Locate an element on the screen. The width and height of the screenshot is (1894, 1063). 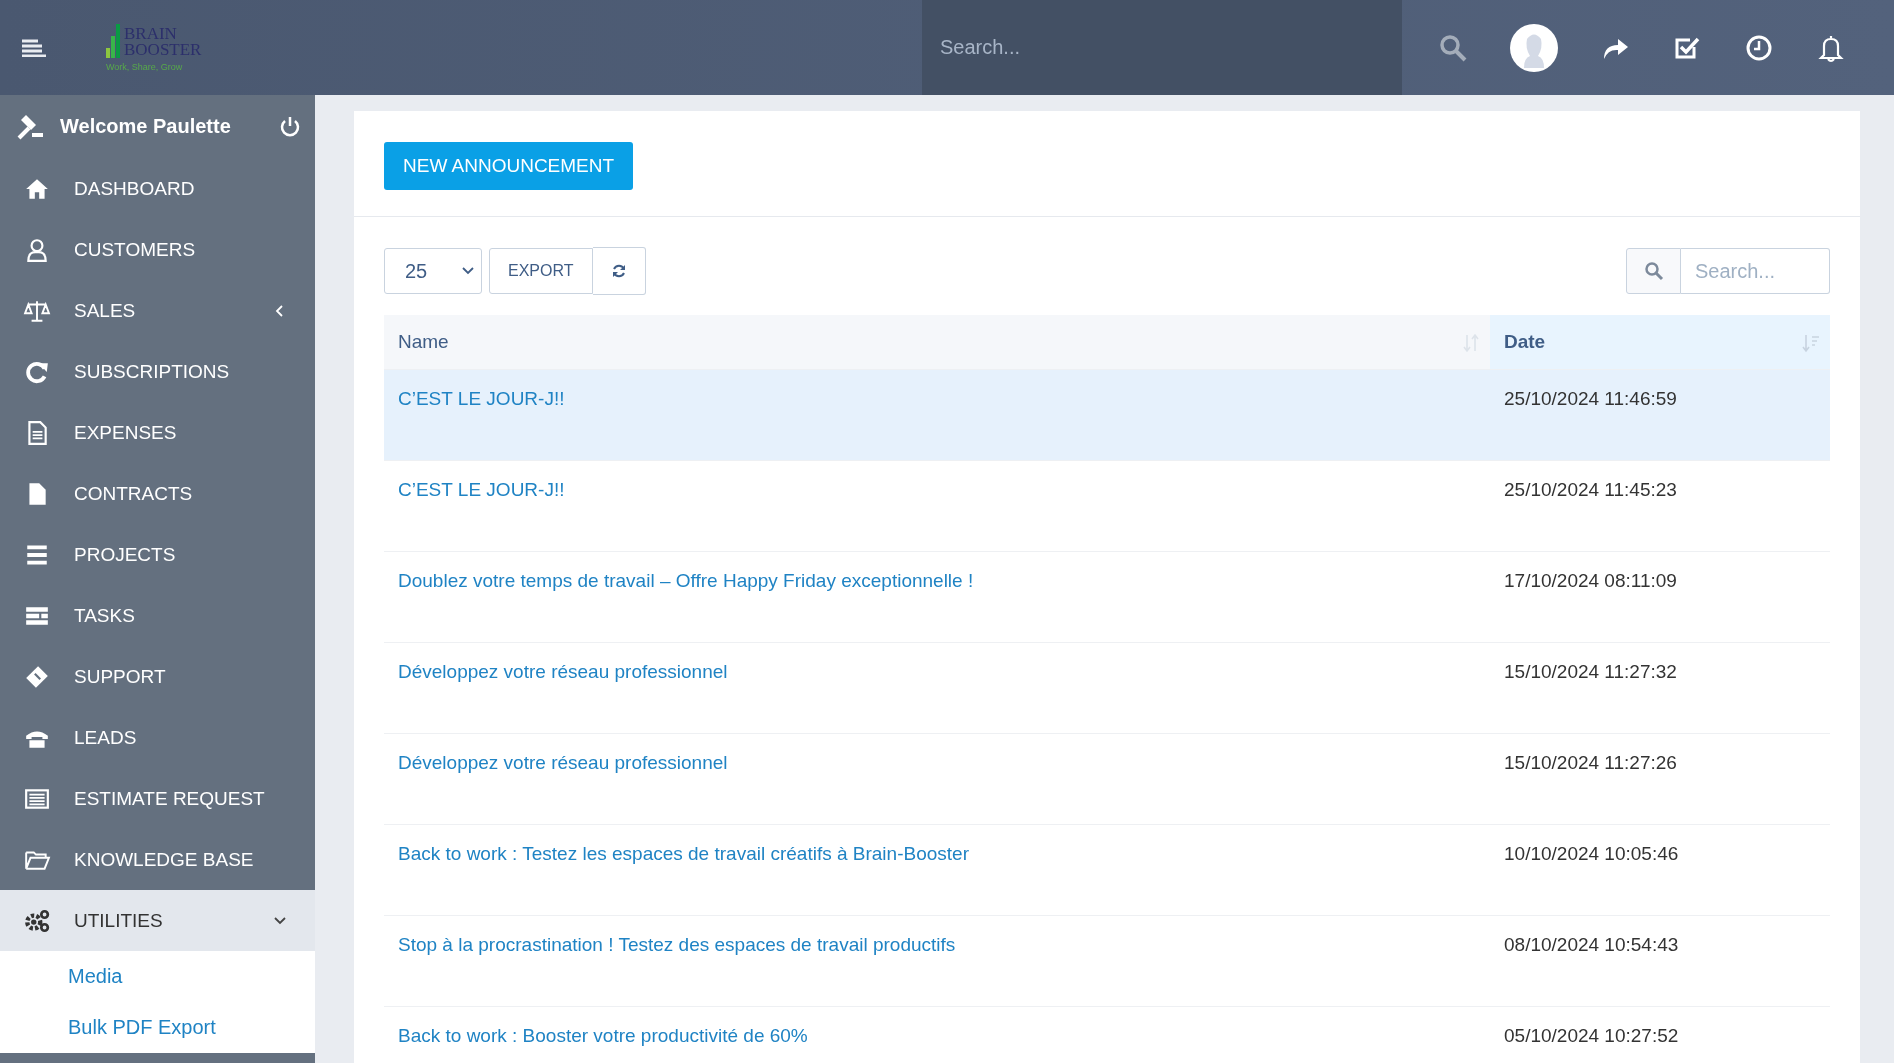
page-size-select: 25 is located at coordinates (433, 271).